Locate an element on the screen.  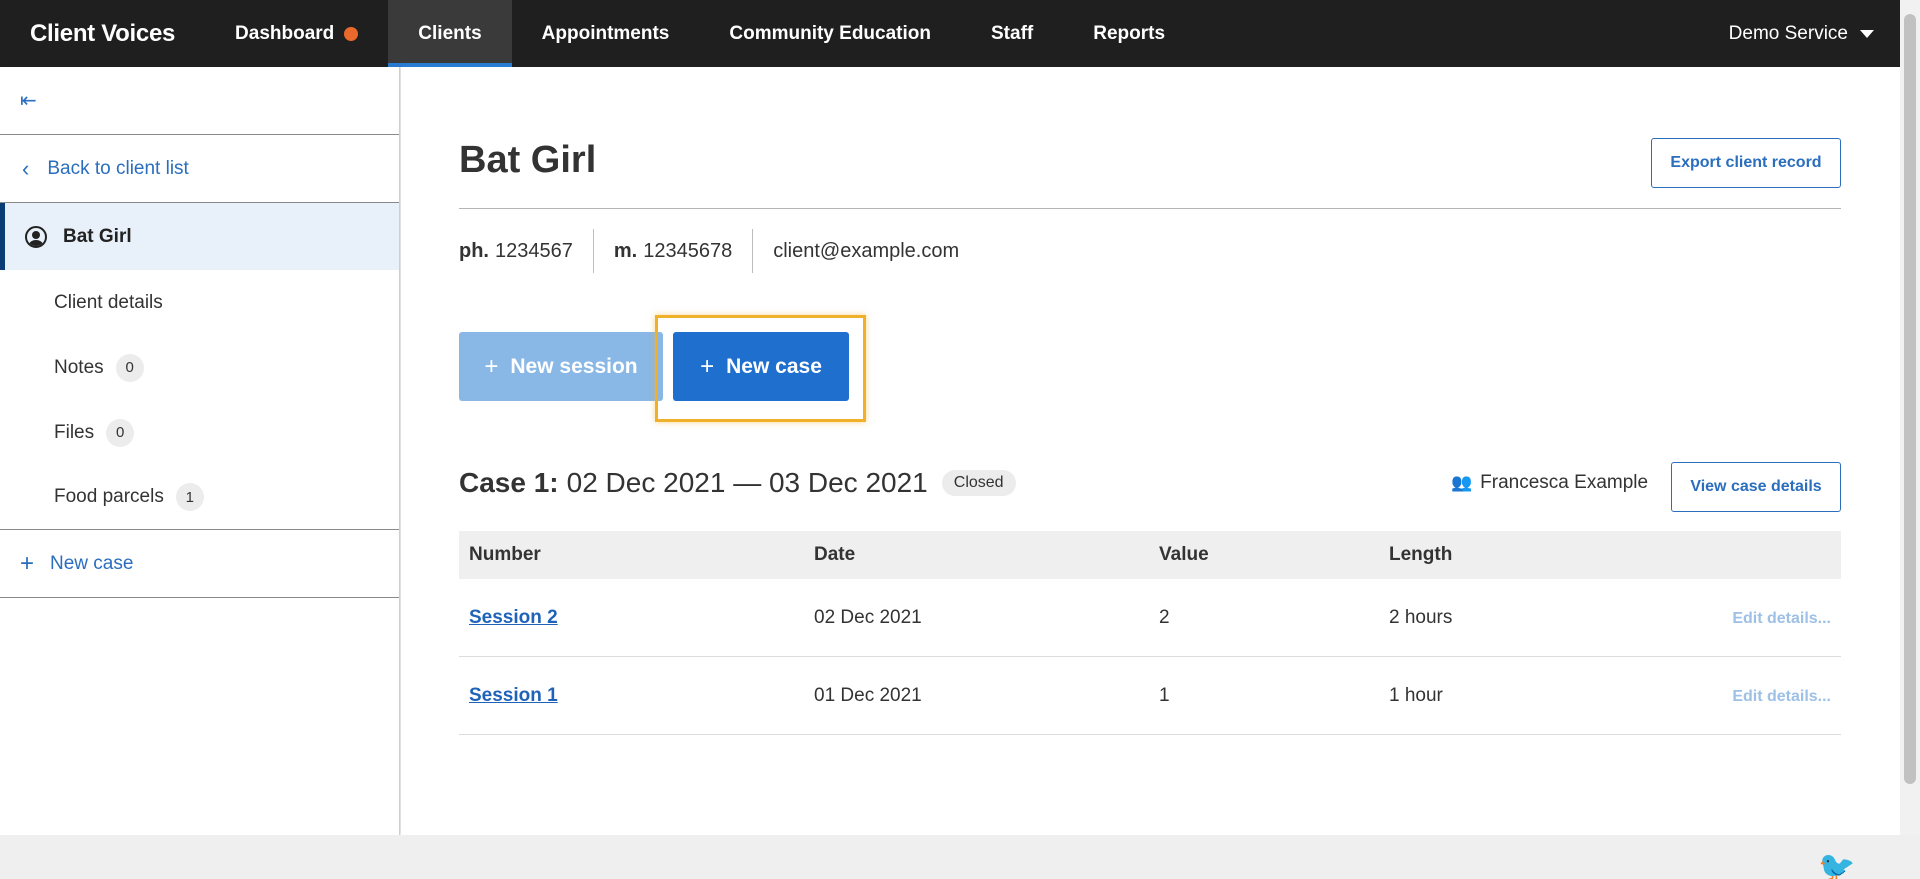
column-header-value: Value is located at coordinates (1184, 554).